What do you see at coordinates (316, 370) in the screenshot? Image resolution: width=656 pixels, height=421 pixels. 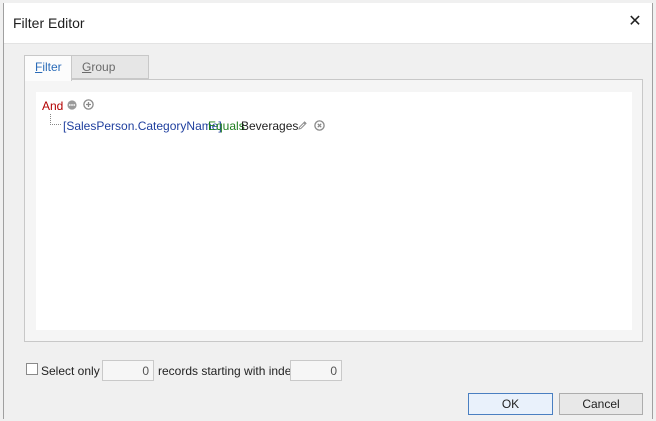 I see `start-index-input: 0` at bounding box center [316, 370].